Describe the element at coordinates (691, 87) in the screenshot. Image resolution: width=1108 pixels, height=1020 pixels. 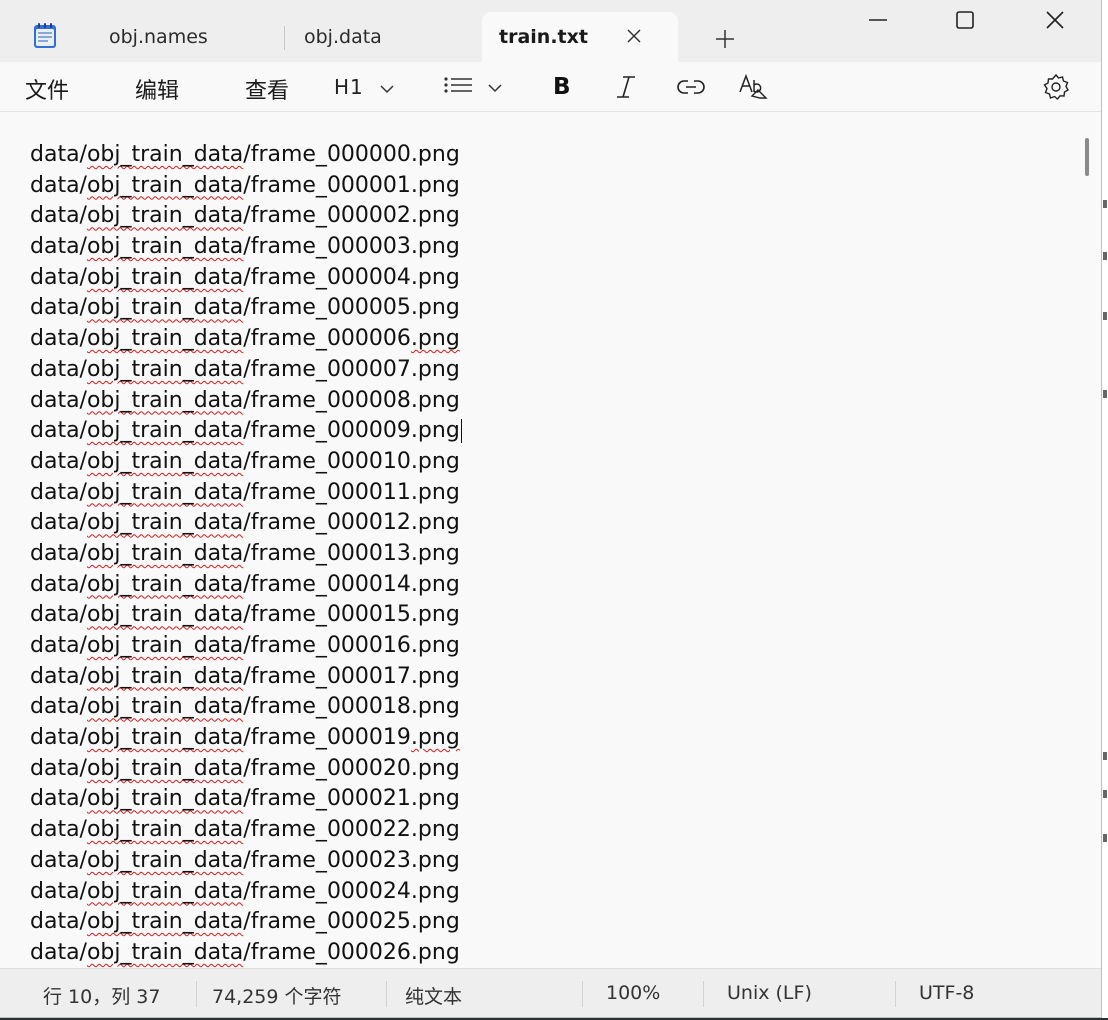
I see `link-icon` at that location.